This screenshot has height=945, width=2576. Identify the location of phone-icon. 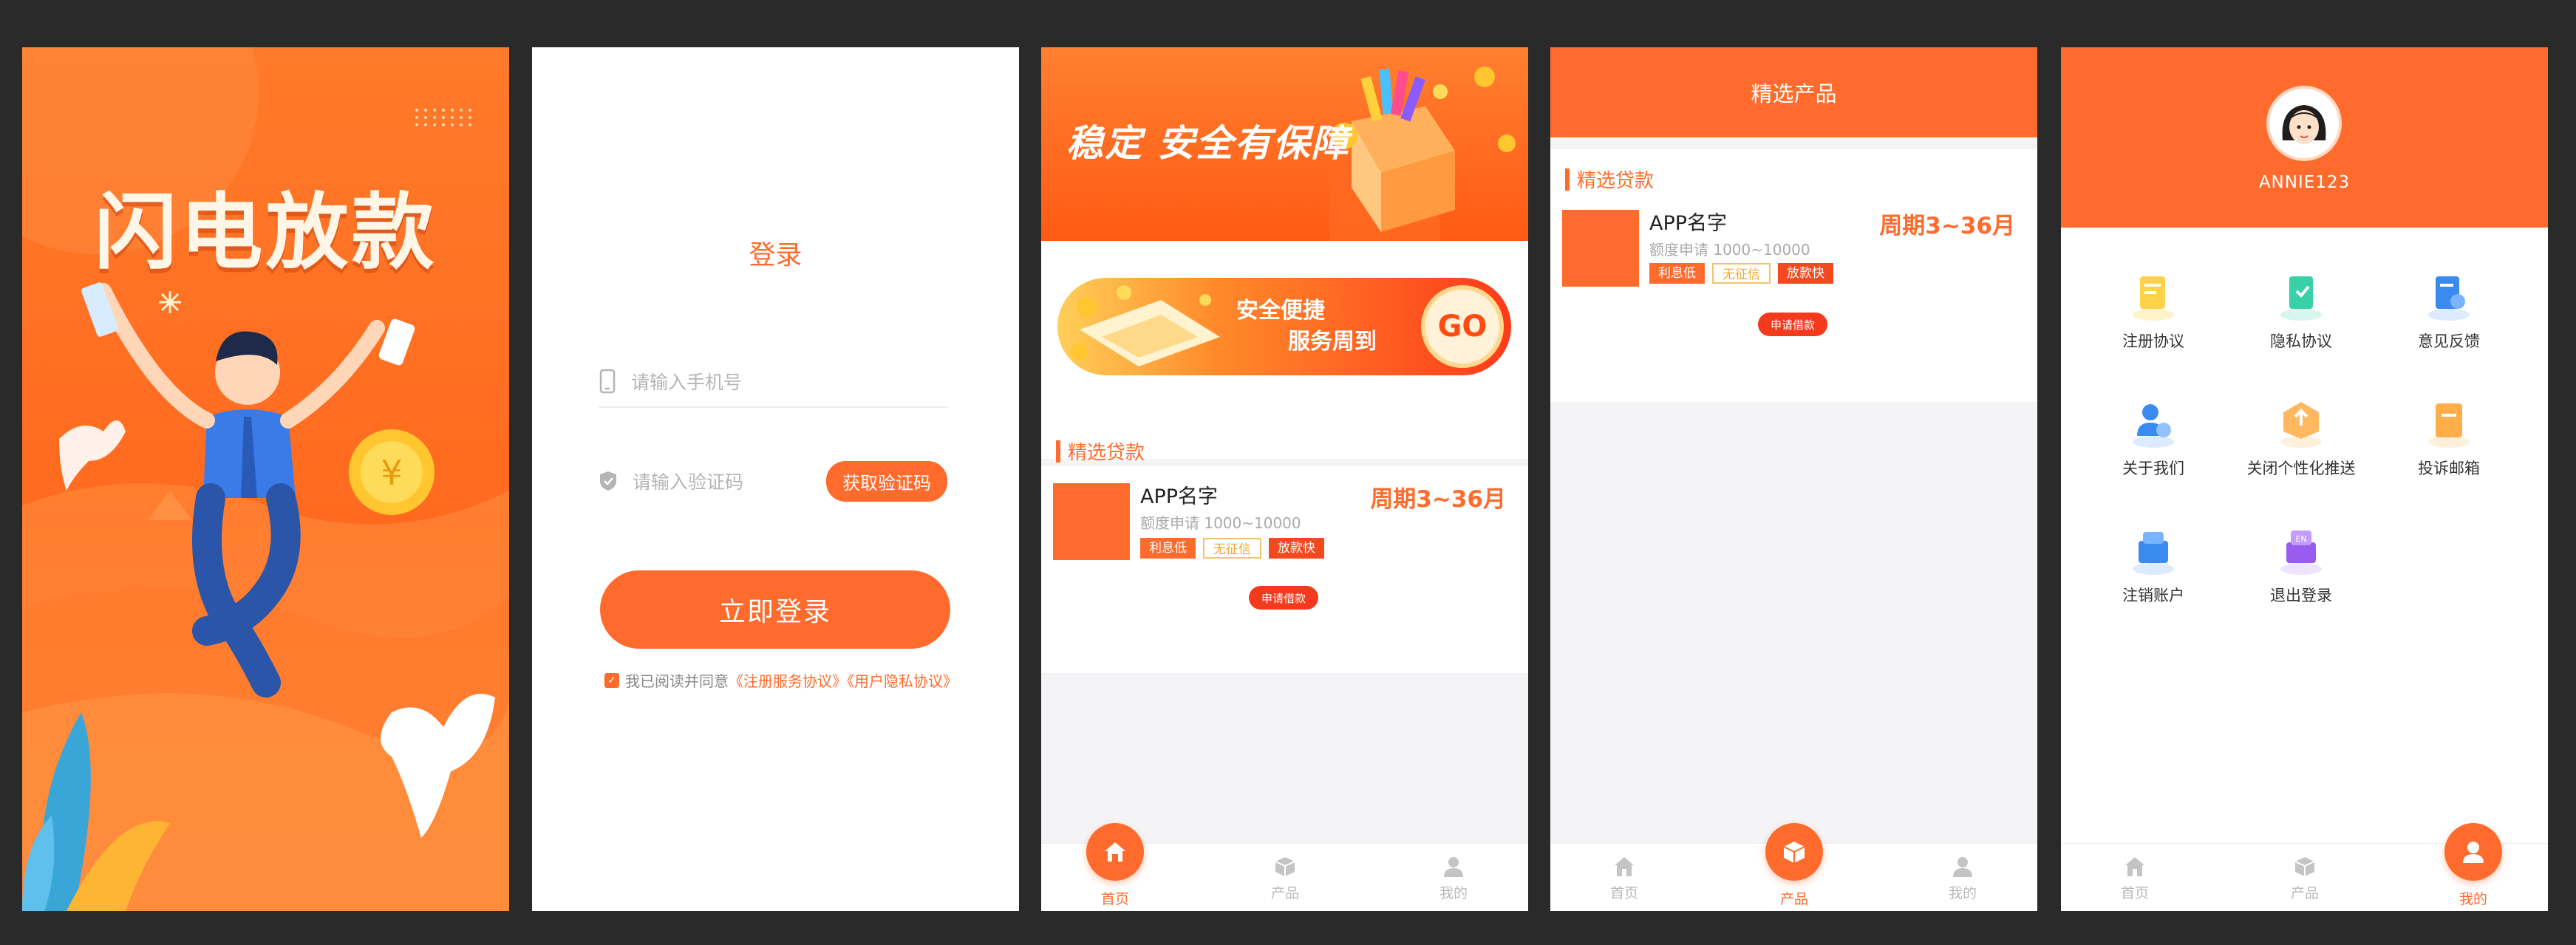
(607, 381).